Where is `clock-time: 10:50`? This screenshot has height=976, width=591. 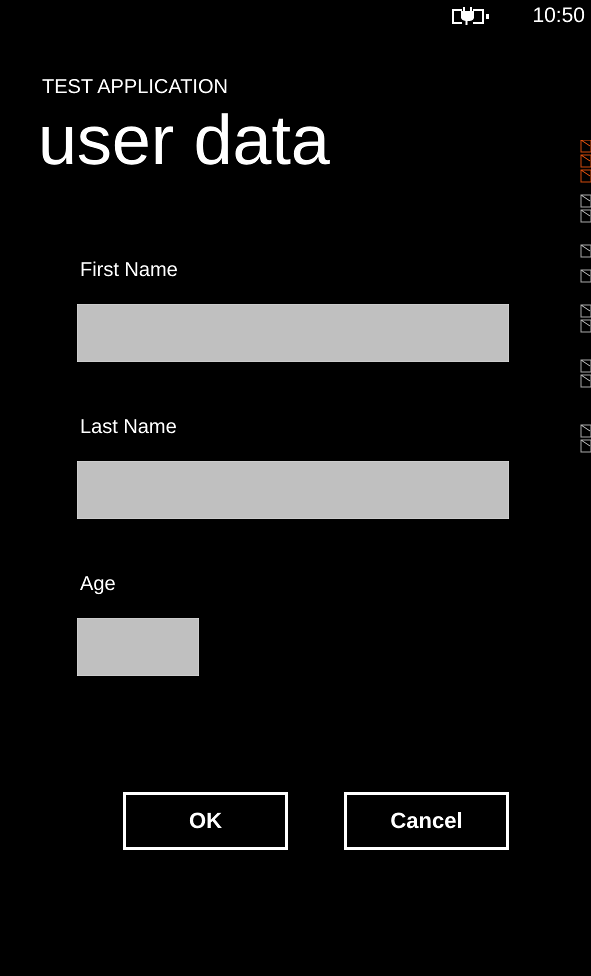 clock-time: 10:50 is located at coordinates (558, 16).